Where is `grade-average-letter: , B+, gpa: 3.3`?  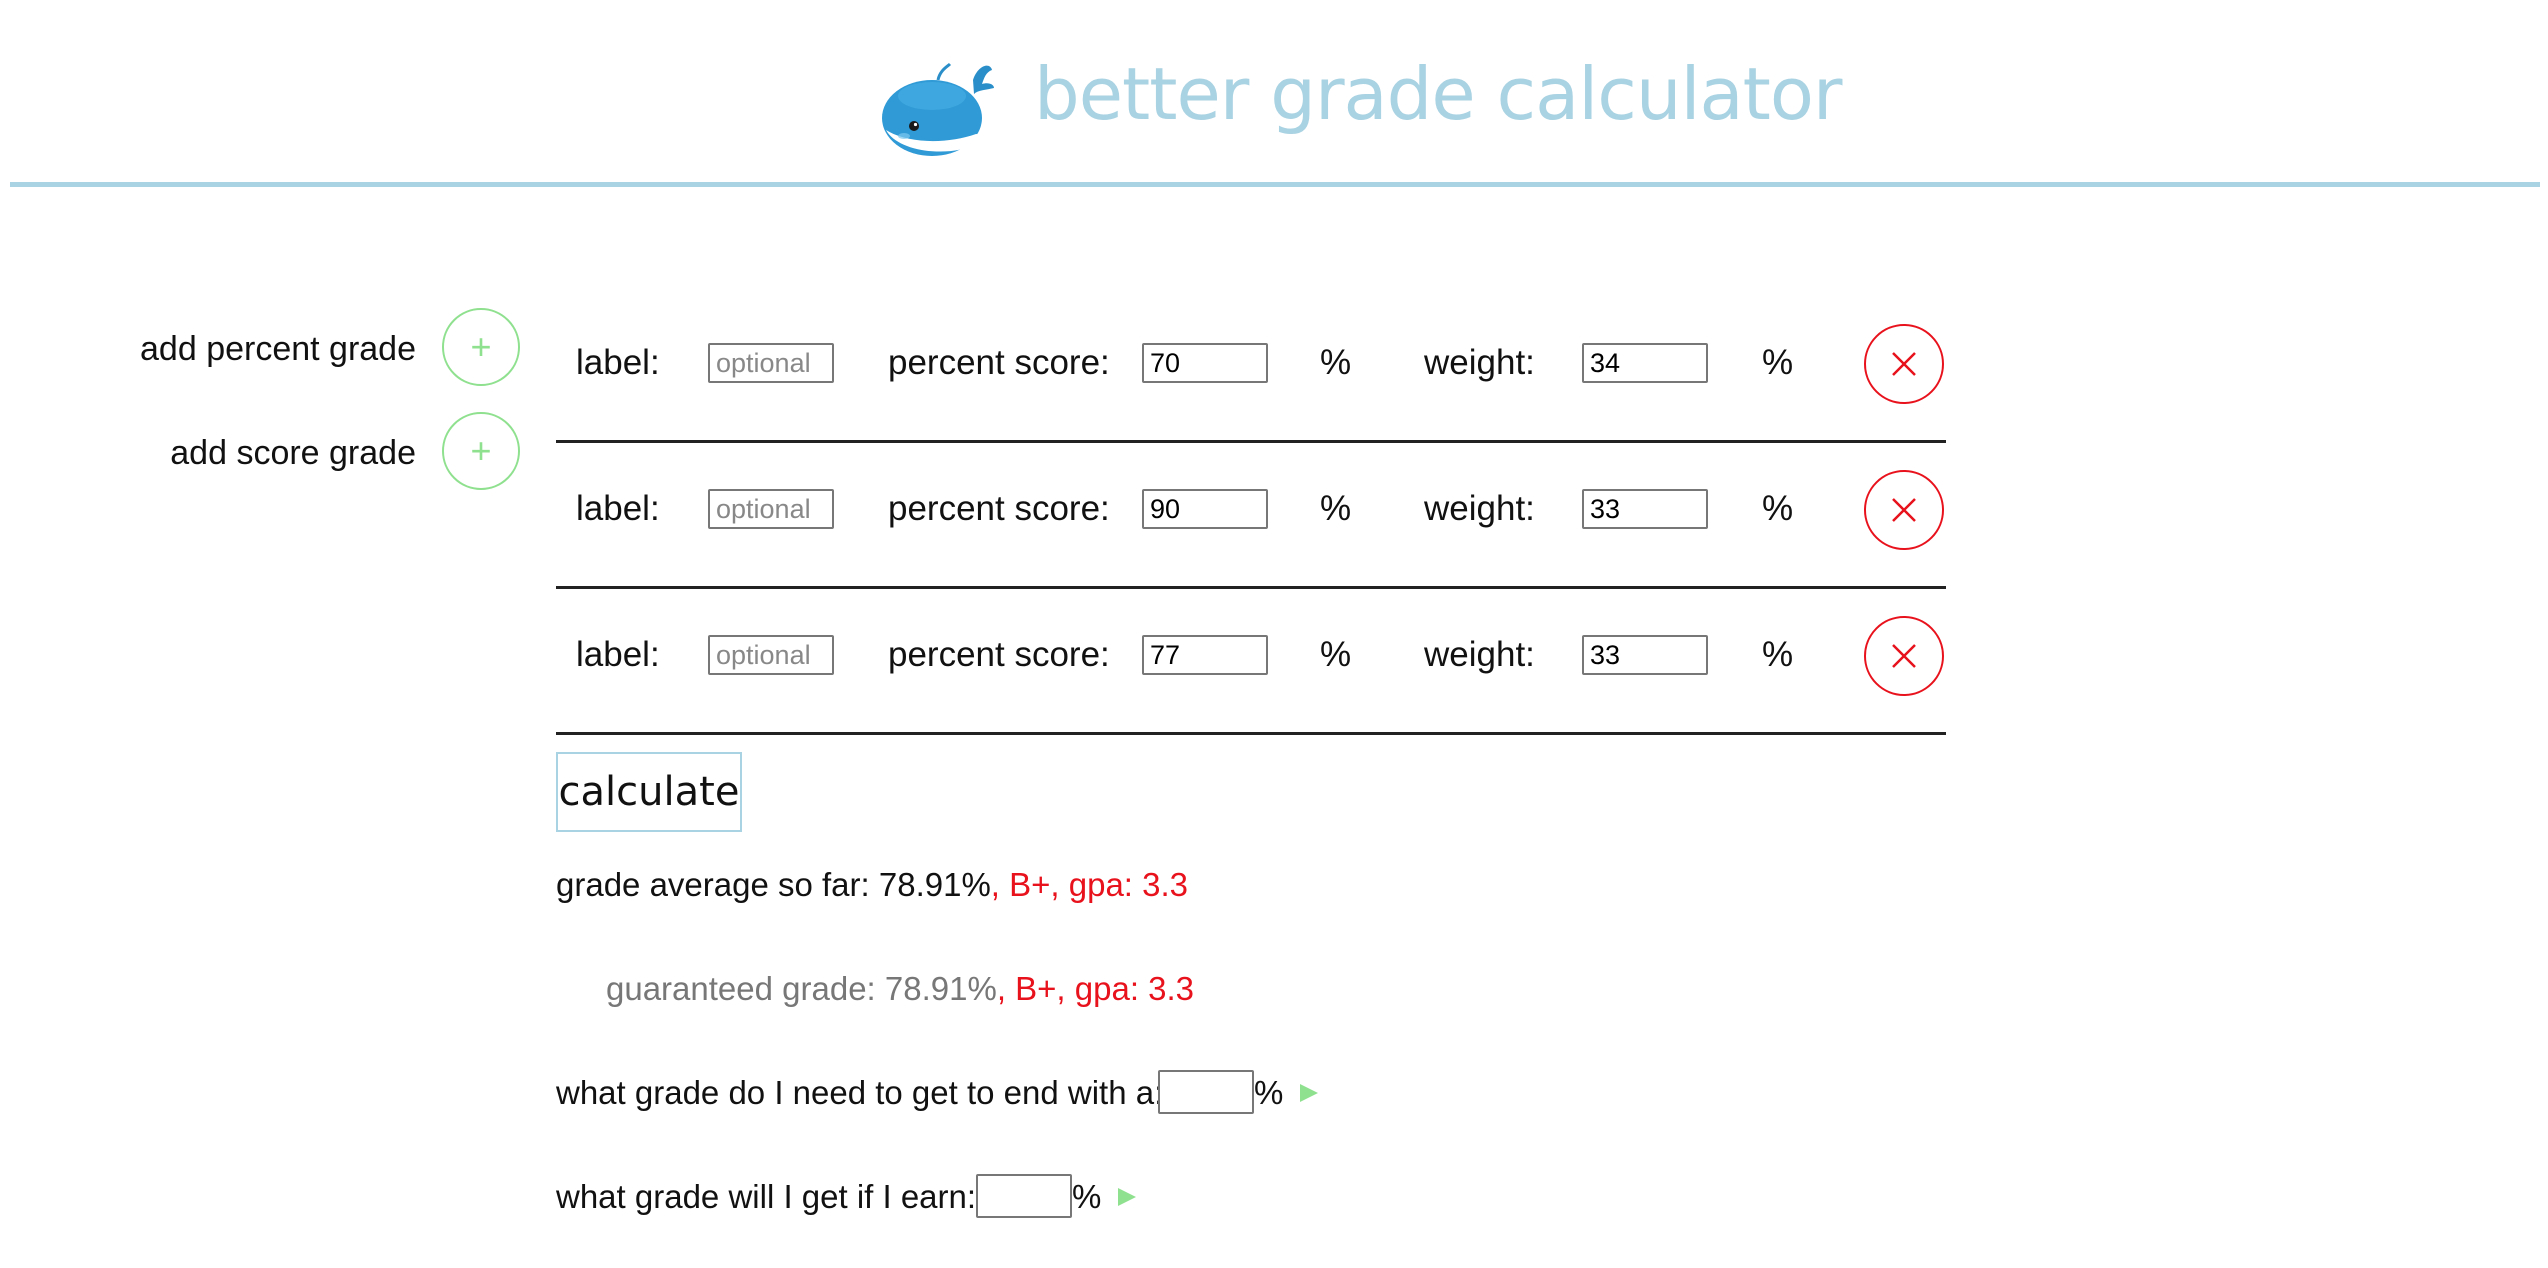 grade-average-letter: , B+, gpa: 3.3 is located at coordinates (1089, 884).